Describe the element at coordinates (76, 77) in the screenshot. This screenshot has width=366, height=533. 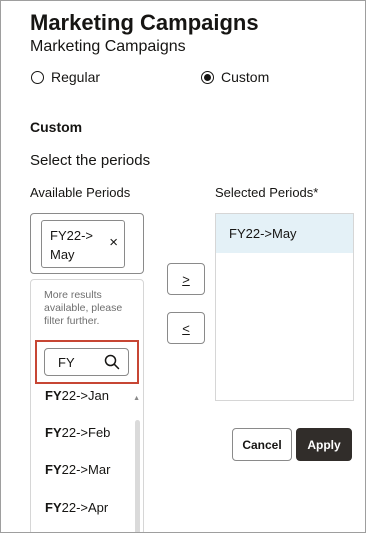
I see `radio-regular-label: Regular` at that location.